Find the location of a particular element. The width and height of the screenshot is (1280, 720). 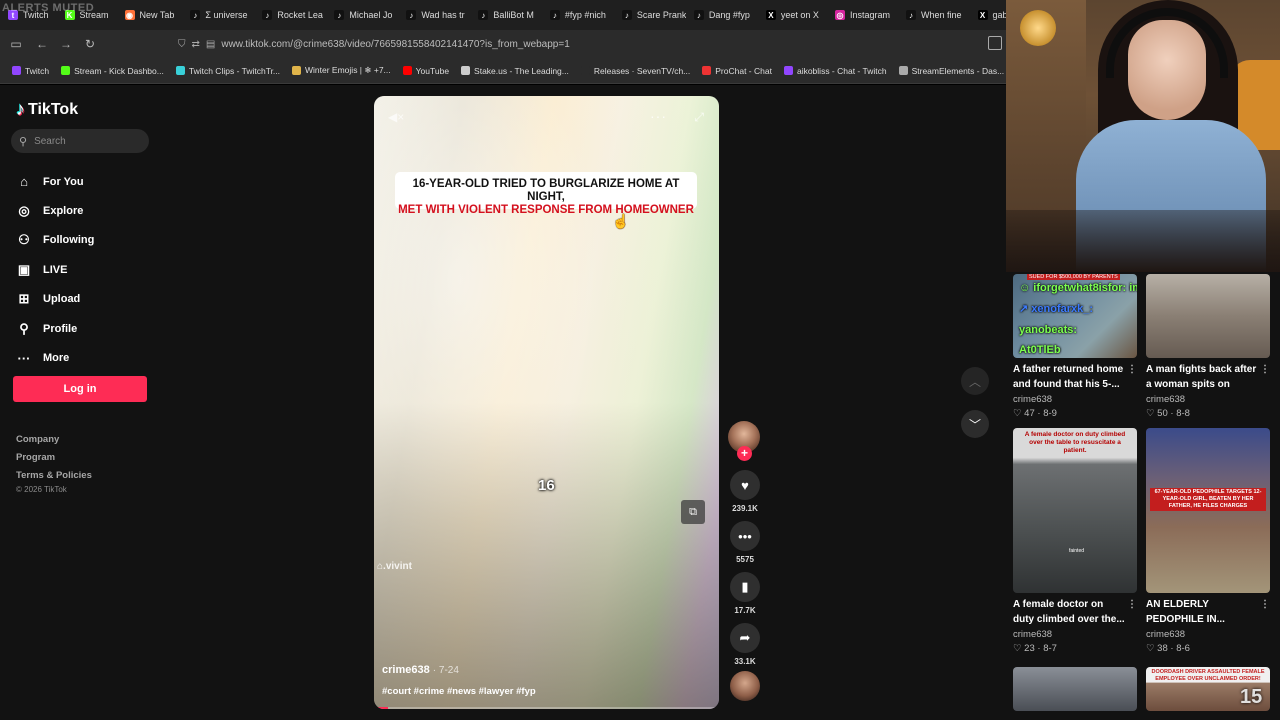

share-action: ➦ 33.1K is located at coordinates (745, 646).